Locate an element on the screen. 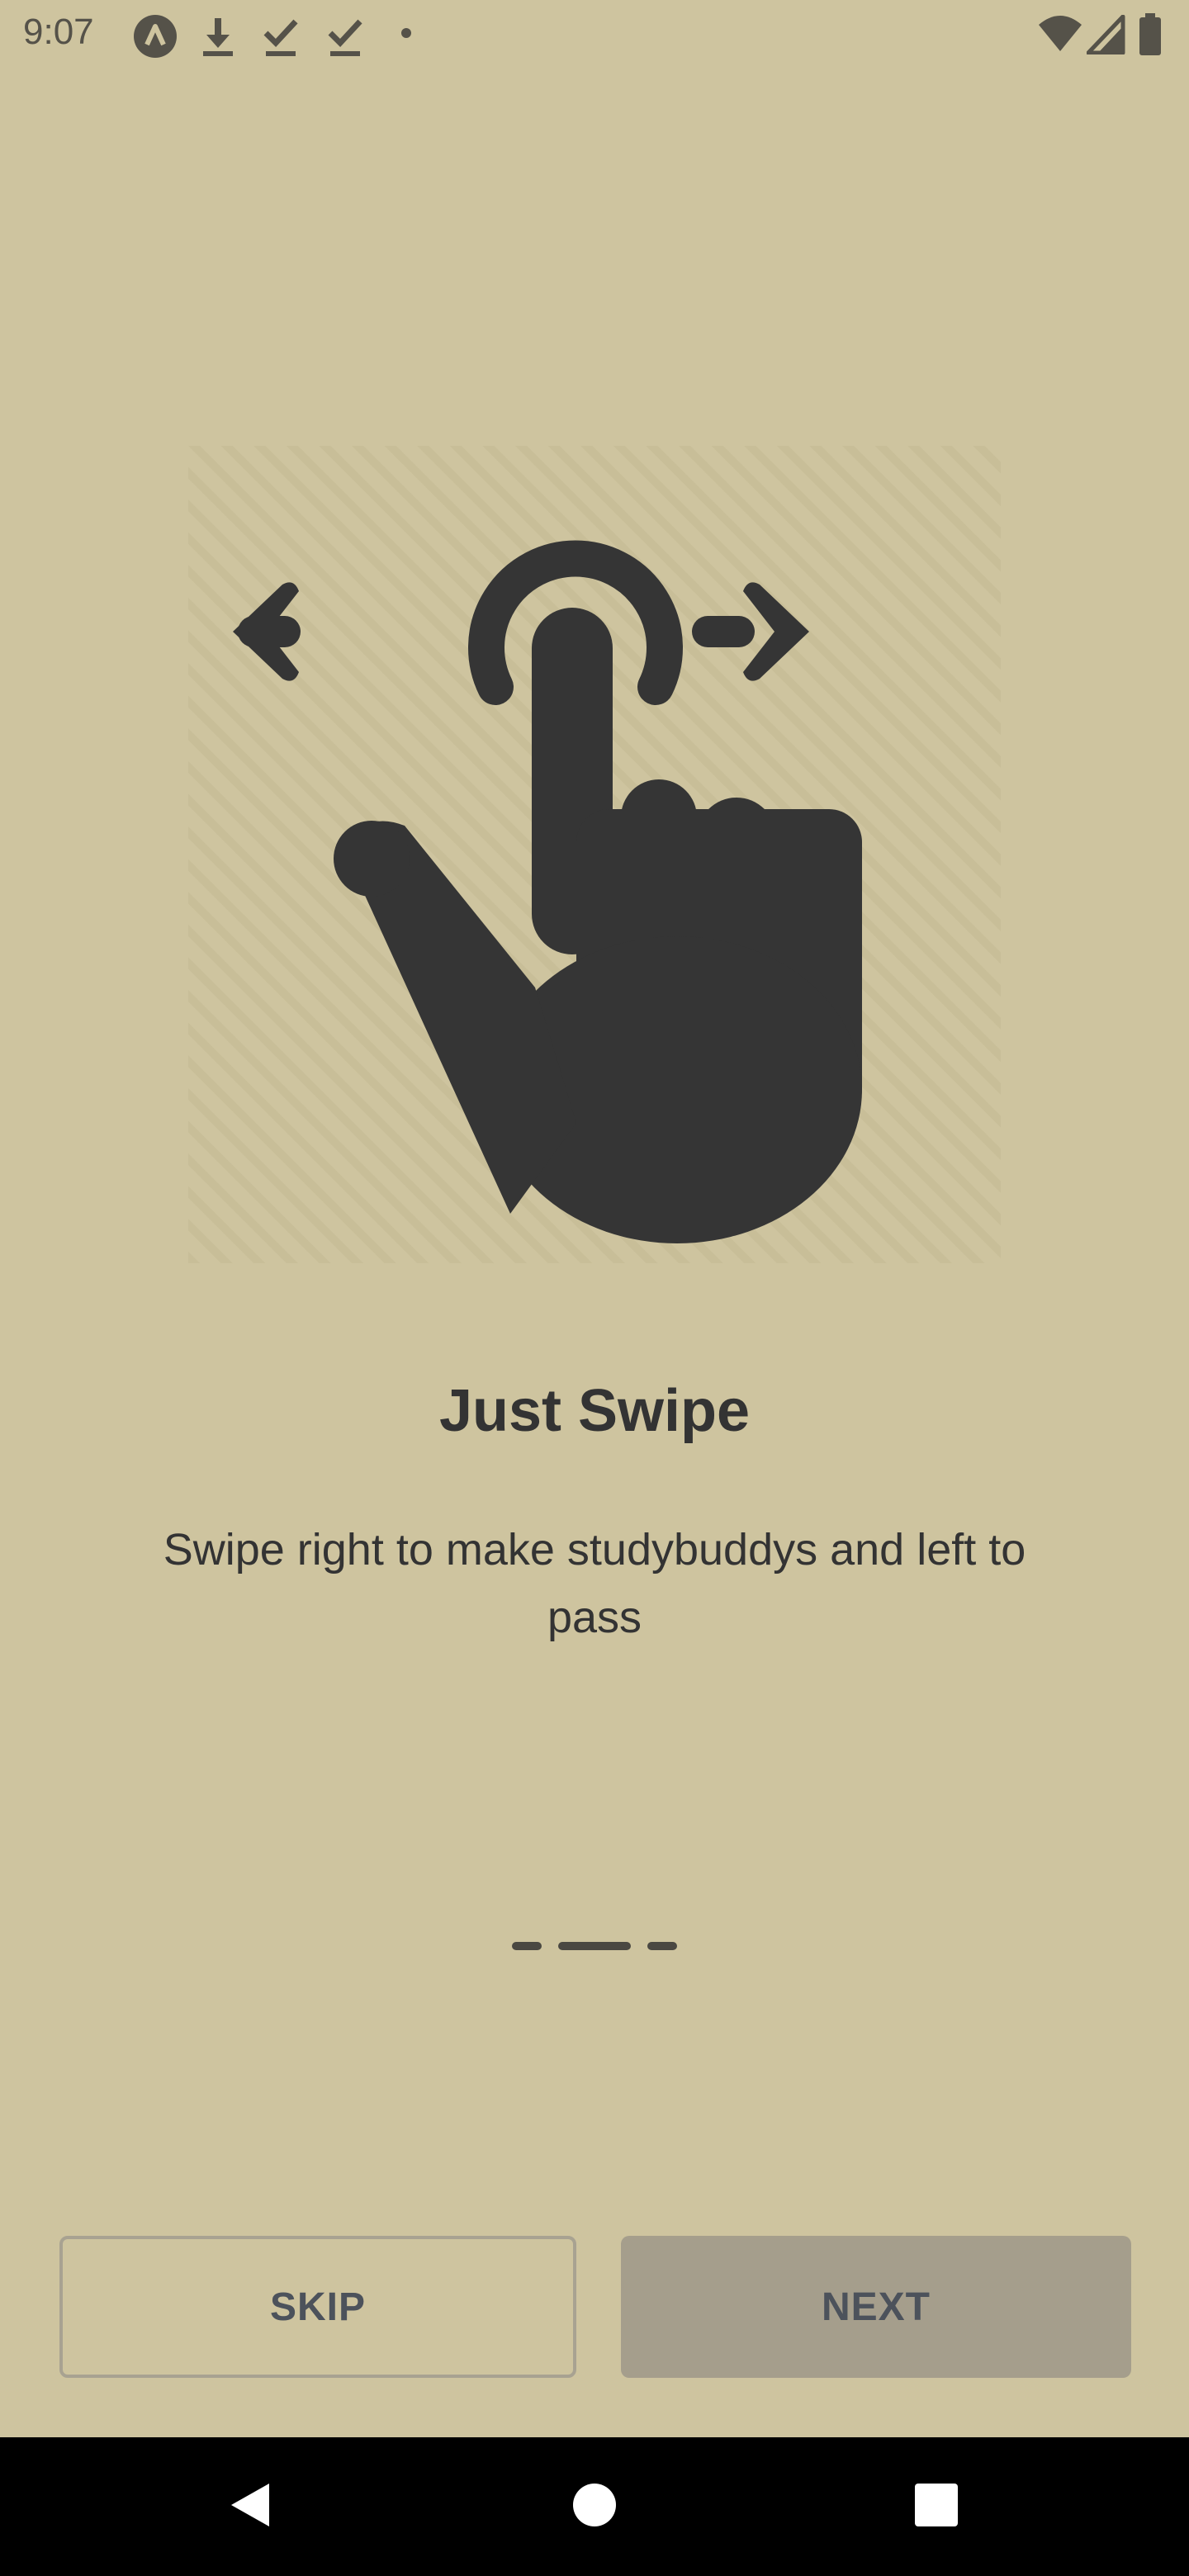  dot-icon is located at coordinates (406, 35).